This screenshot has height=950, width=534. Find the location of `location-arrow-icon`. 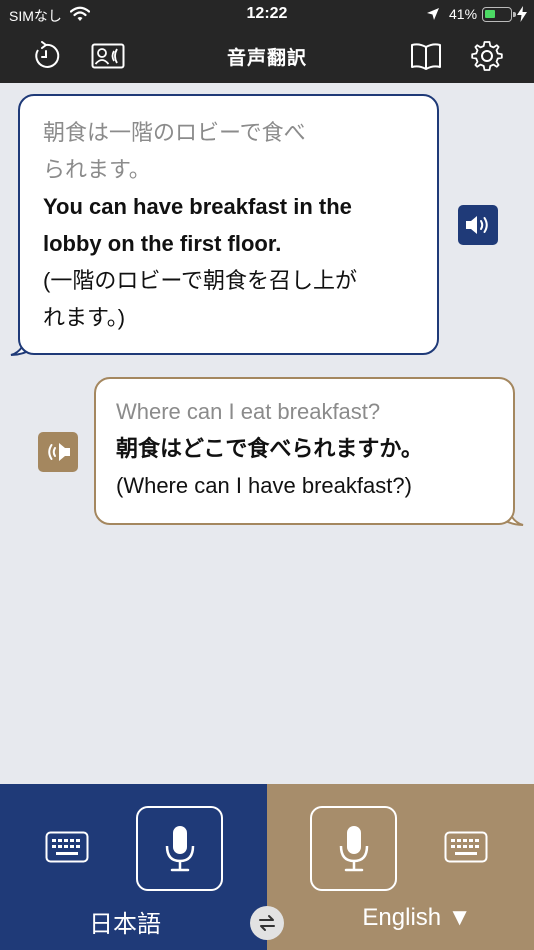

location-arrow-icon is located at coordinates (433, 16).